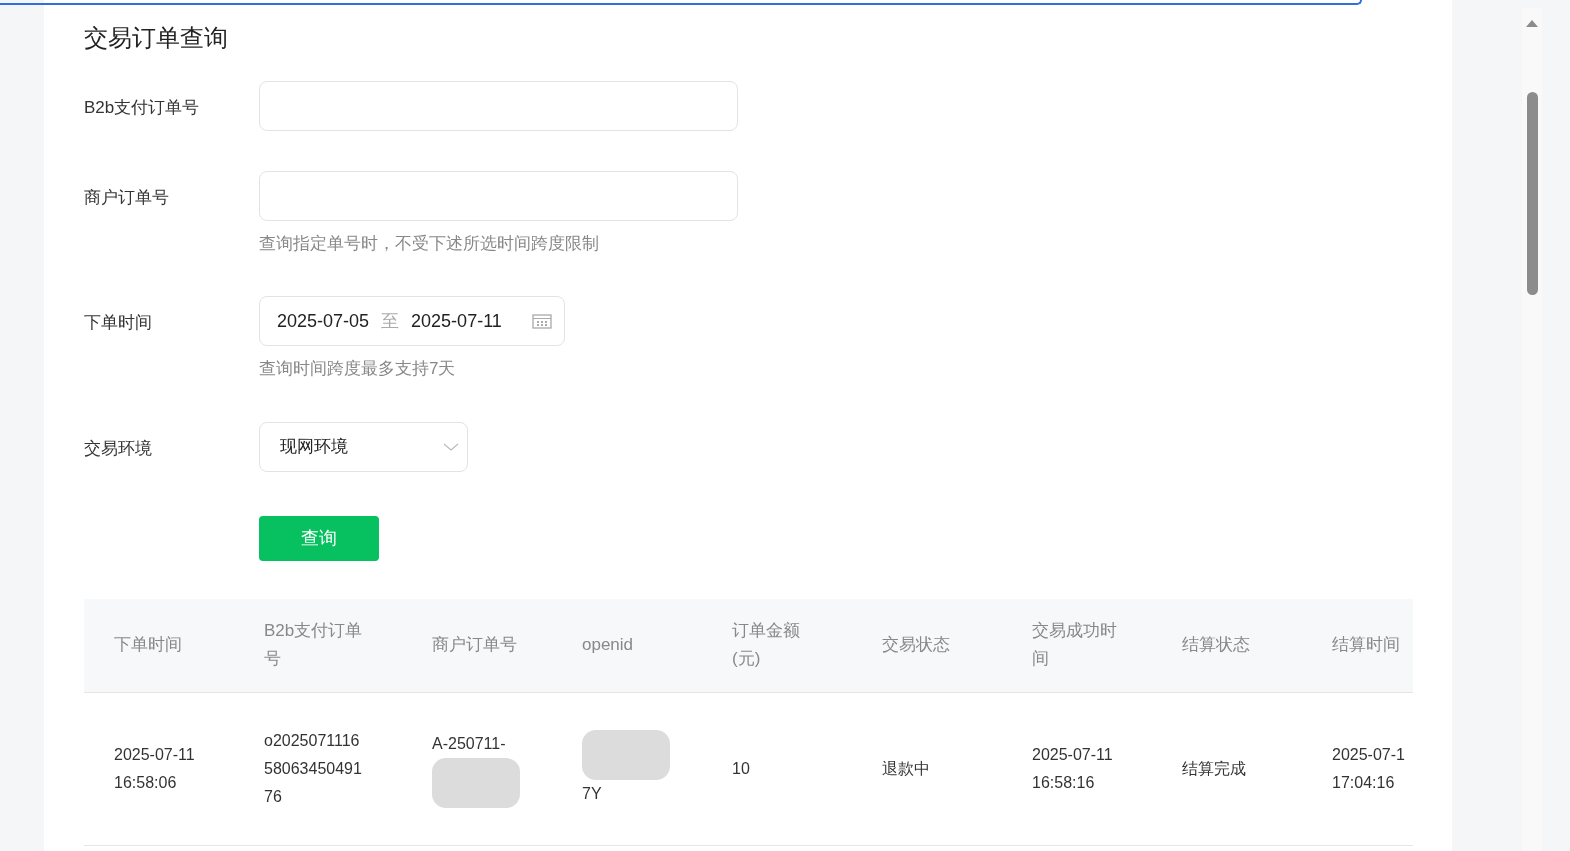 The width and height of the screenshot is (1570, 851). I want to click on date-range-field: 2025-07-05 至 2025-07-11, so click(412, 321).